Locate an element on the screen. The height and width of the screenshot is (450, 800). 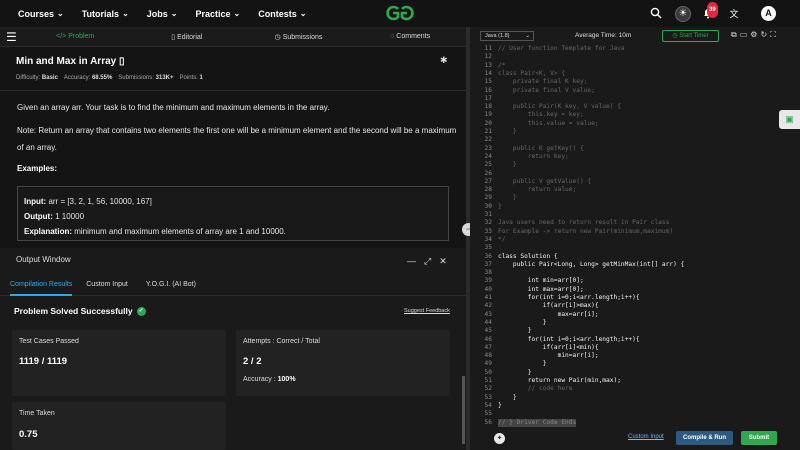
copy-icon: ⧉ is located at coordinates (734, 35).